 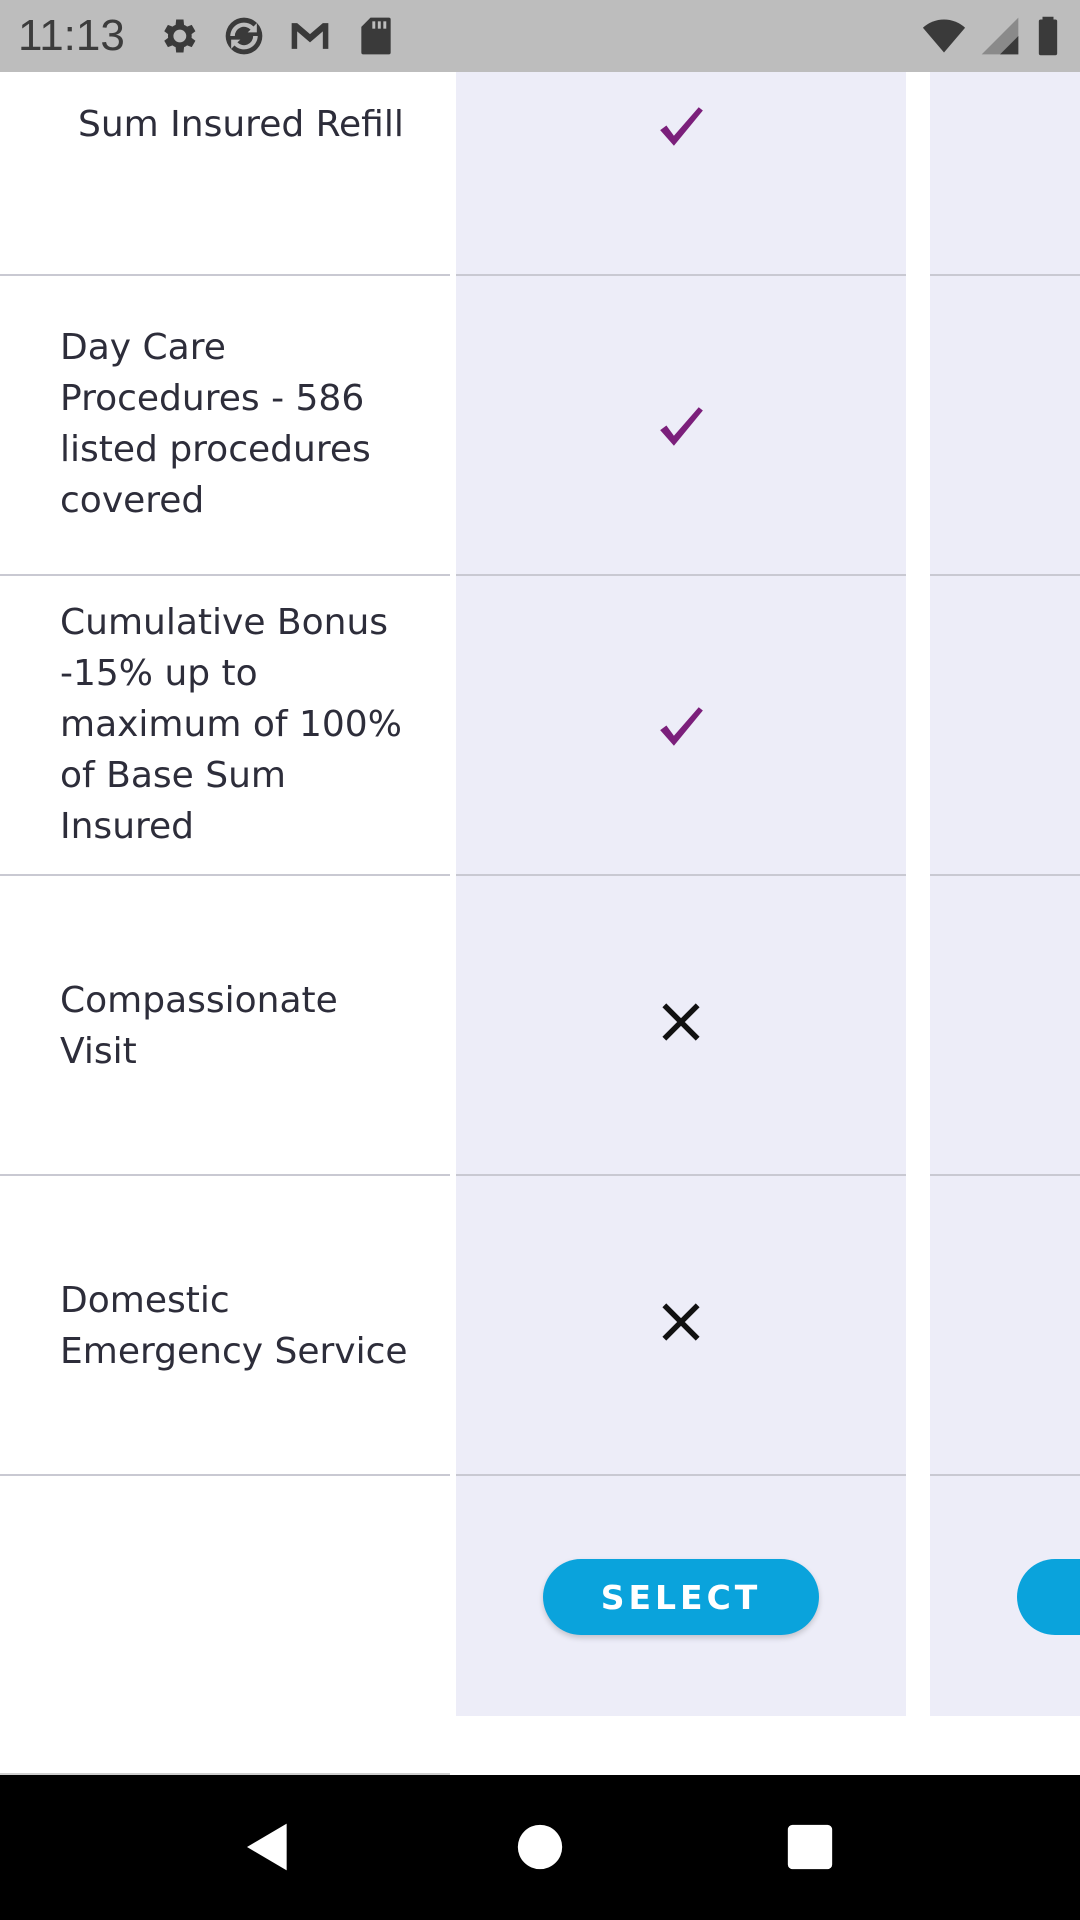 What do you see at coordinates (1000, 36) in the screenshot?
I see `signal-icon` at bounding box center [1000, 36].